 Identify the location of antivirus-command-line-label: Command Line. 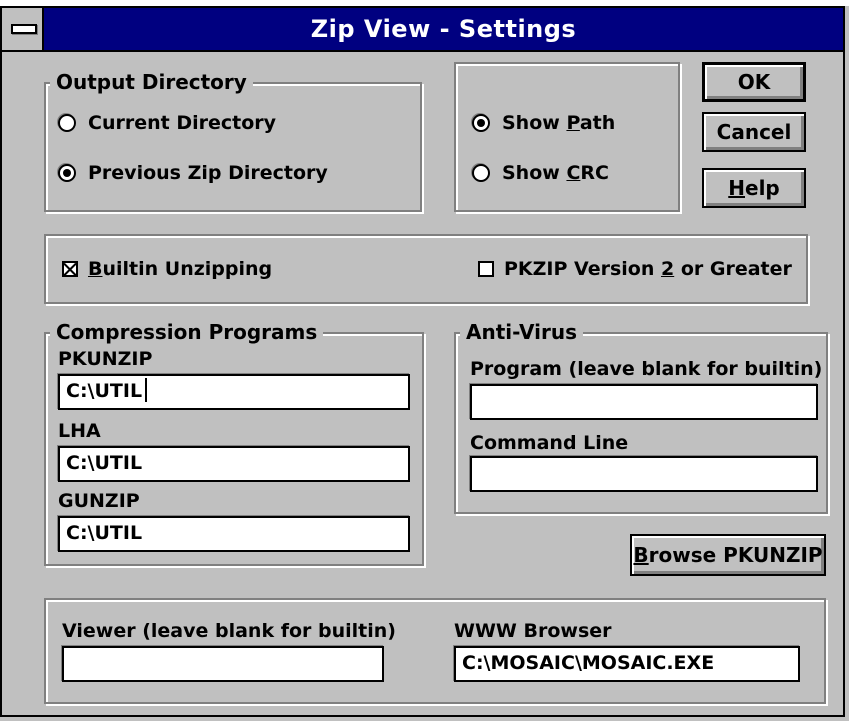
(549, 443).